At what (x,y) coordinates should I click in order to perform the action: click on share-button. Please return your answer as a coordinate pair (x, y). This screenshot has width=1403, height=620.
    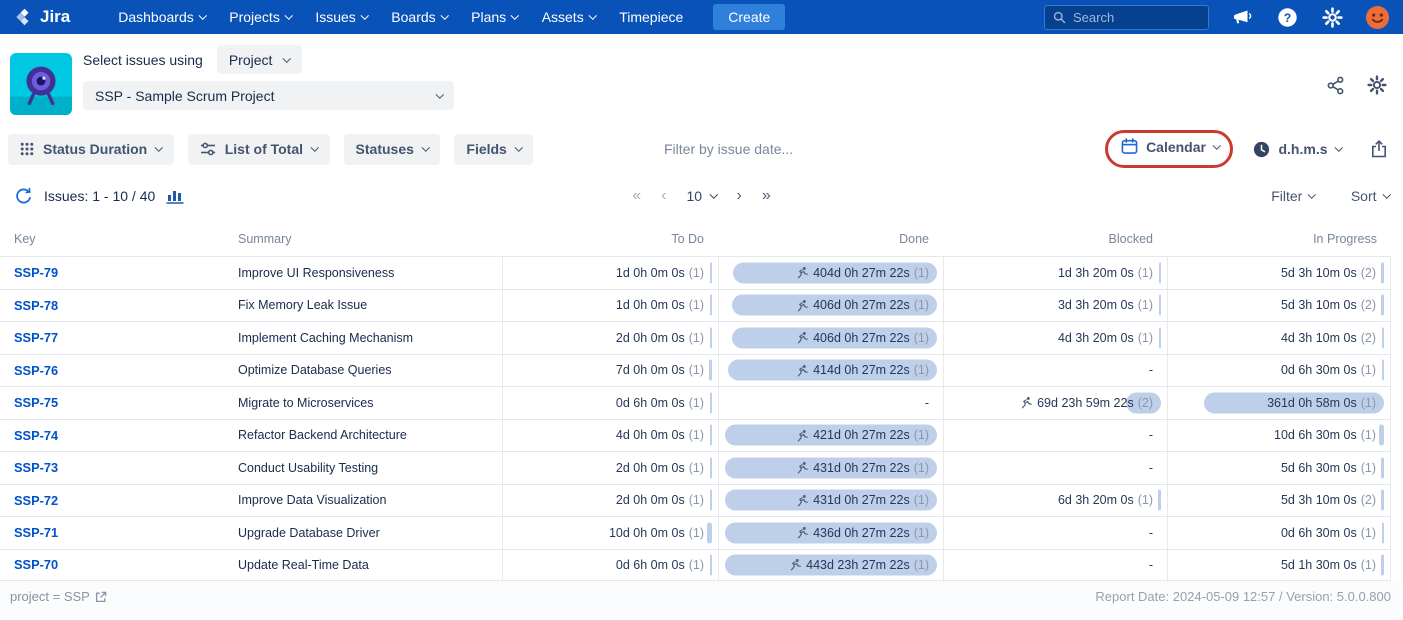
    Looking at the image, I should click on (1335, 85).